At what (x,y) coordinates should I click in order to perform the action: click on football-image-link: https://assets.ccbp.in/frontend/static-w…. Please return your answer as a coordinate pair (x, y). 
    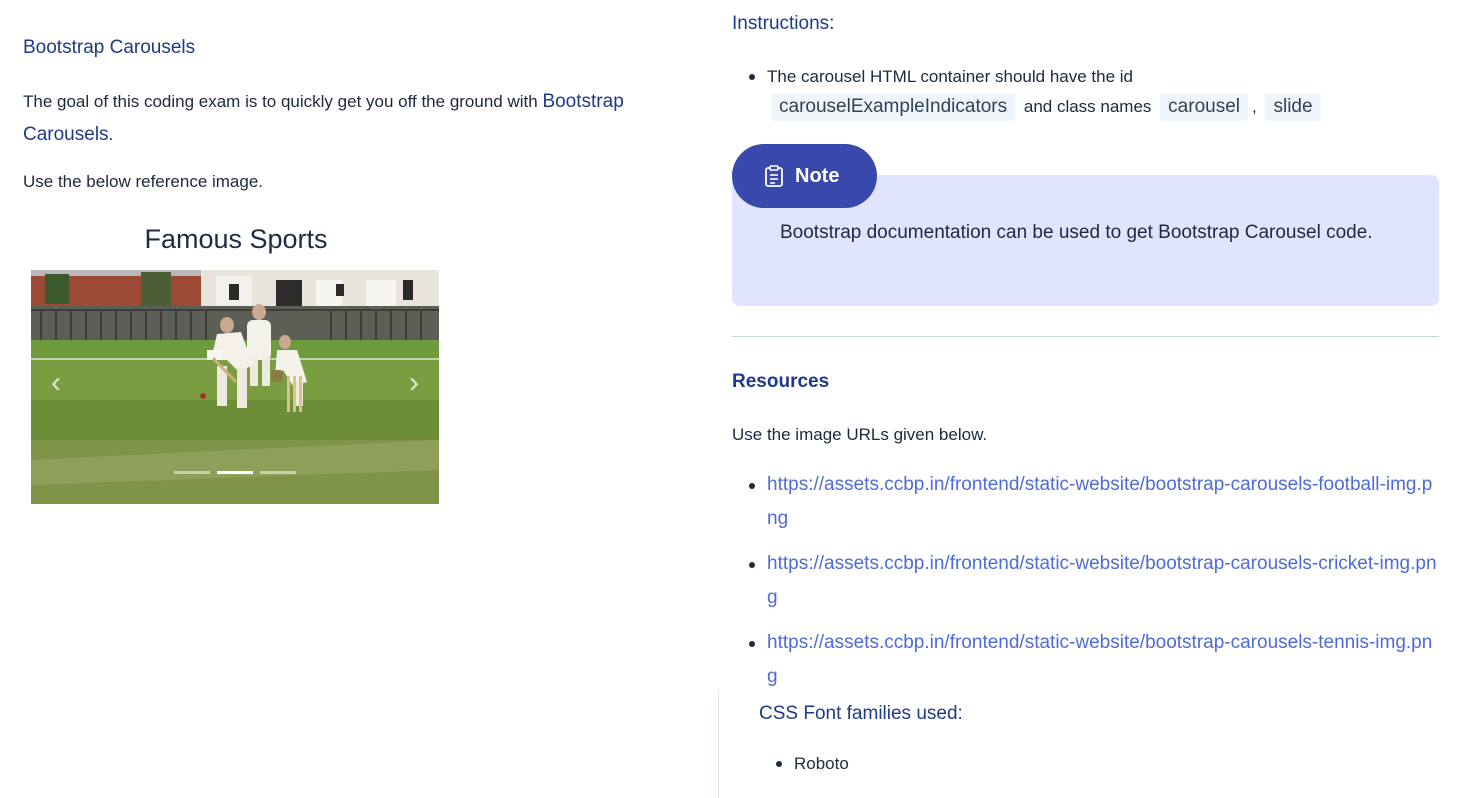
    Looking at the image, I should click on (1099, 501).